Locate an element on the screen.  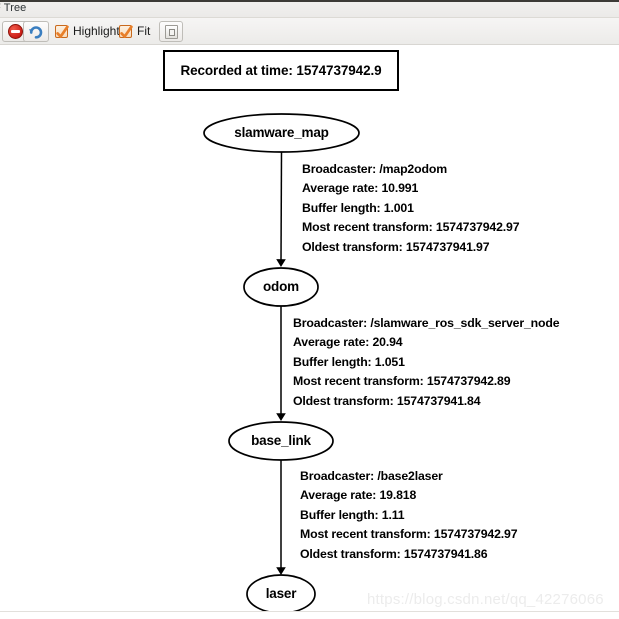
edge-broadcaster: Broadcaster: /map2odom is located at coordinates (374, 169).